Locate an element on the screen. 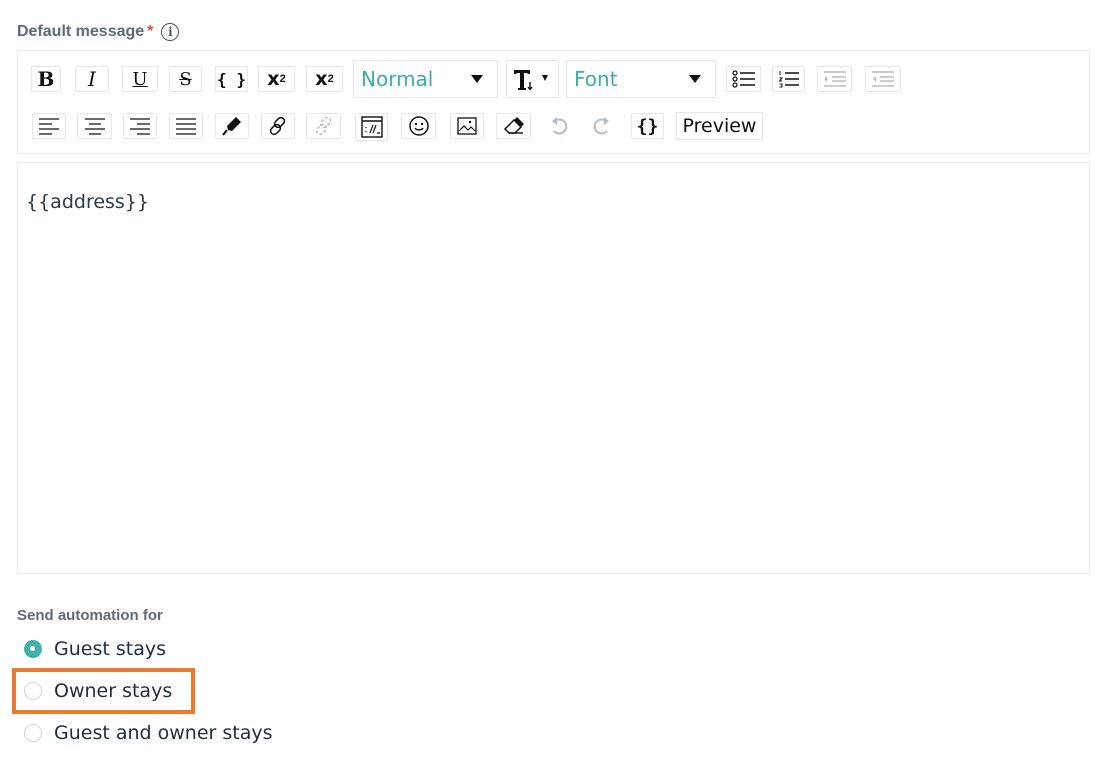  unlink-button is located at coordinates (323, 126).